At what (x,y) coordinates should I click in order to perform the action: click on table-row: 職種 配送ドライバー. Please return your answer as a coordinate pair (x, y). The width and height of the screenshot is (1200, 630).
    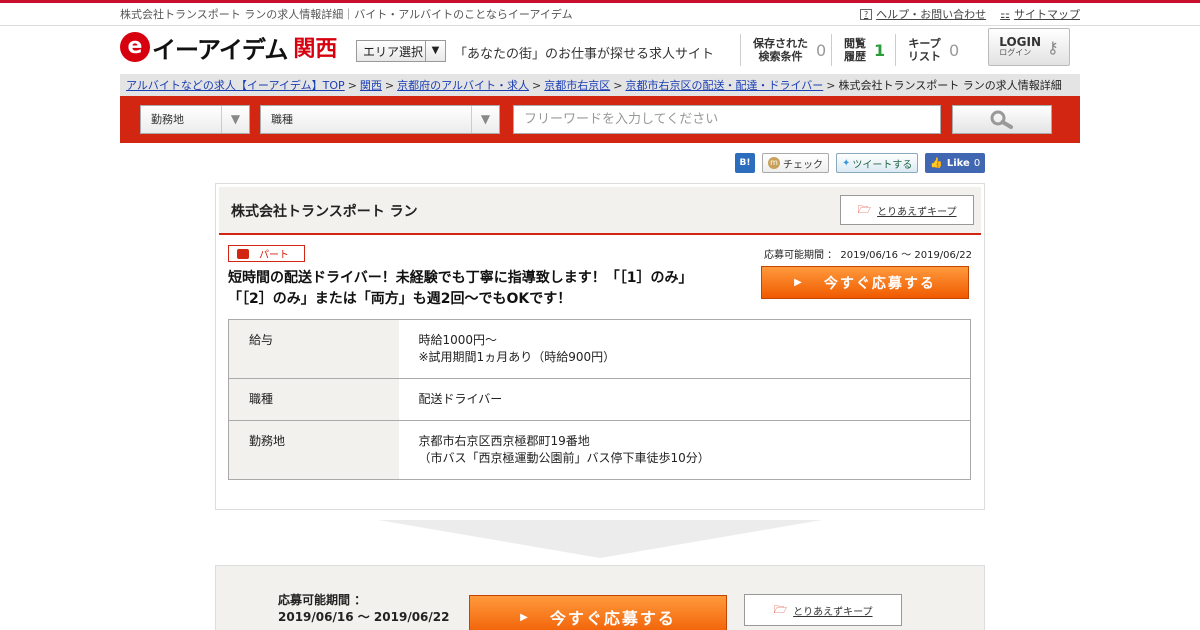
    Looking at the image, I should click on (599, 399).